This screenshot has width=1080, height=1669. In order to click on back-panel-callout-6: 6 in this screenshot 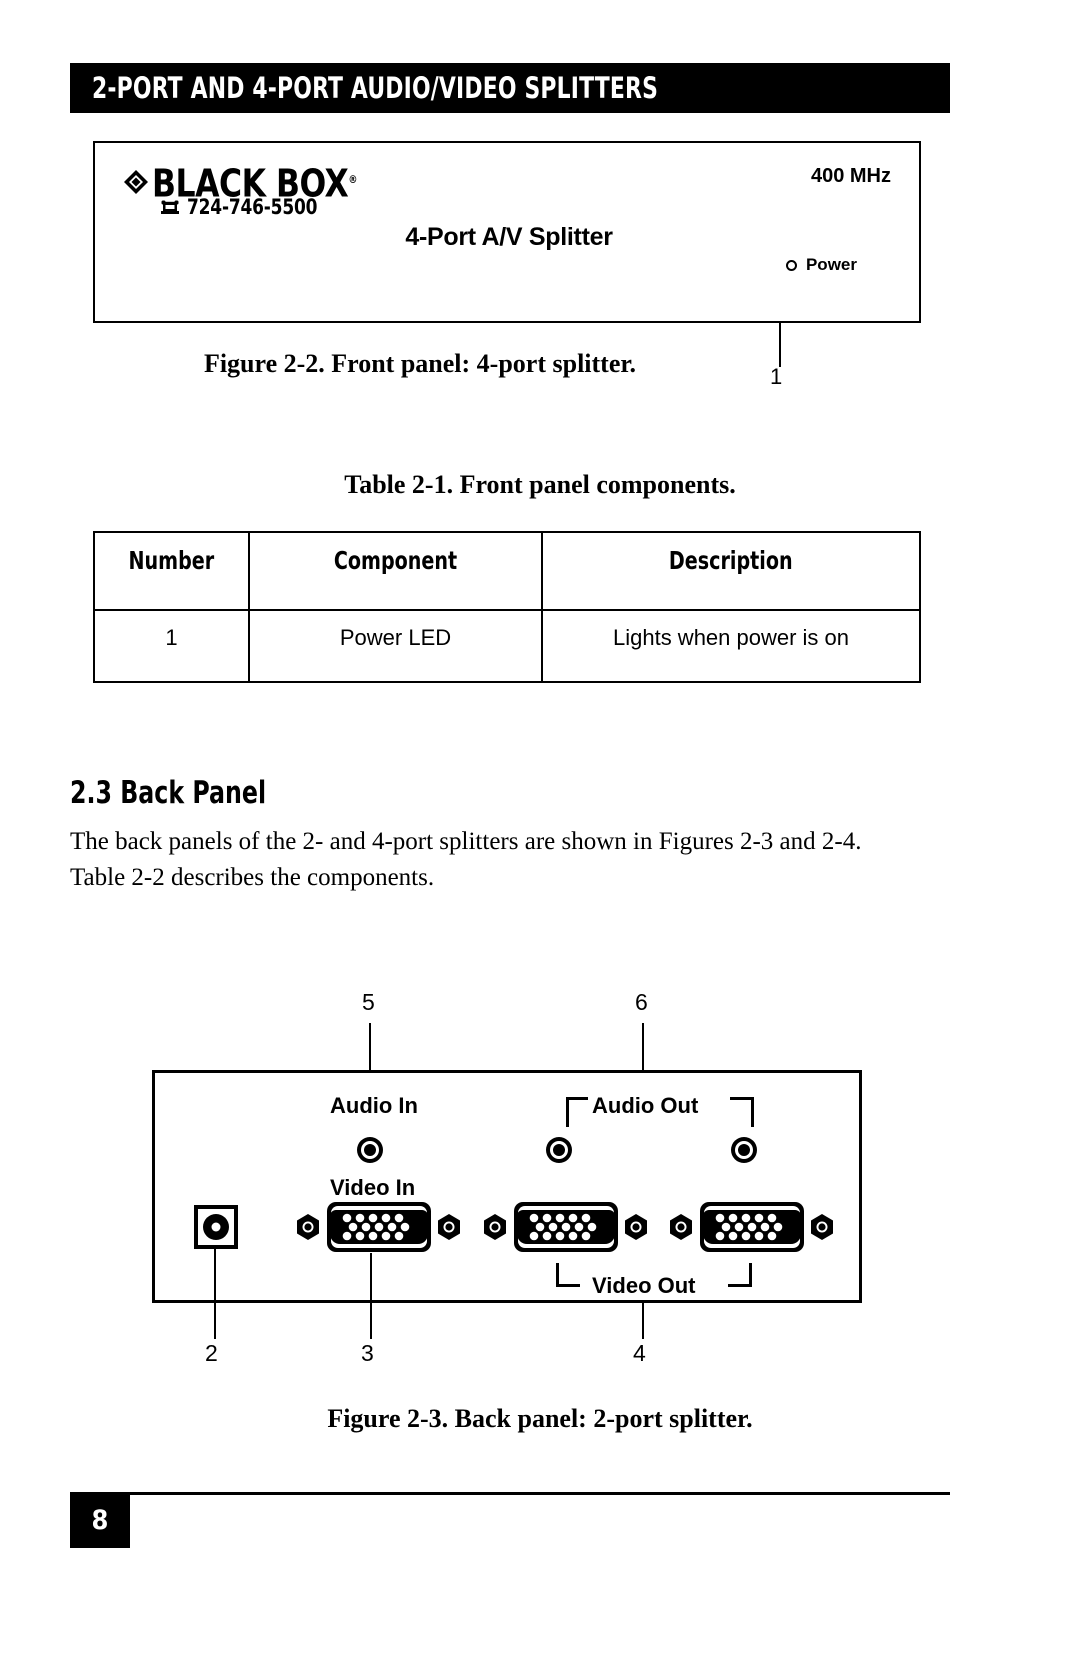, I will do `click(641, 1002)`.